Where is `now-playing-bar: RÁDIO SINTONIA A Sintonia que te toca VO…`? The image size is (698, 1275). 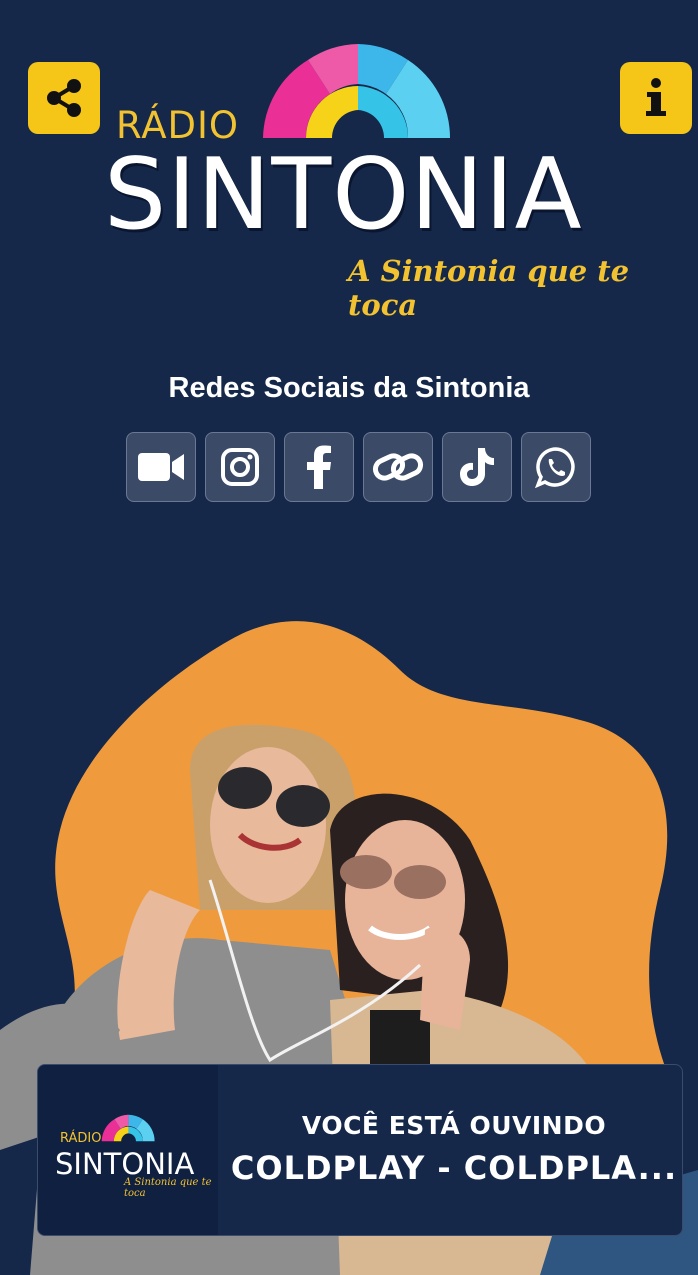
now-playing-bar: RÁDIO SINTONIA A Sintonia que te toca VO… is located at coordinates (360, 1150).